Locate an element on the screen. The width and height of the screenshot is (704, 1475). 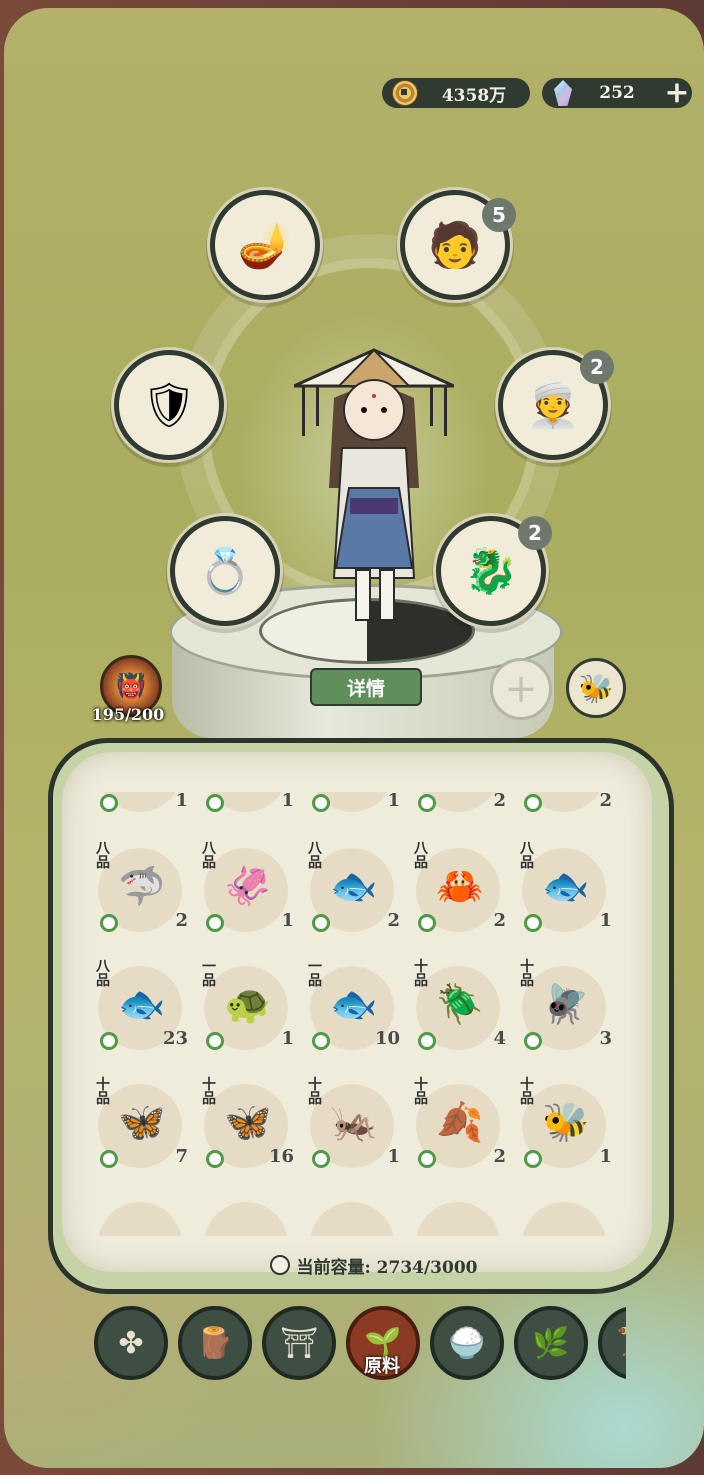
equip-slot-ring: 💍 is located at coordinates (225, 571).